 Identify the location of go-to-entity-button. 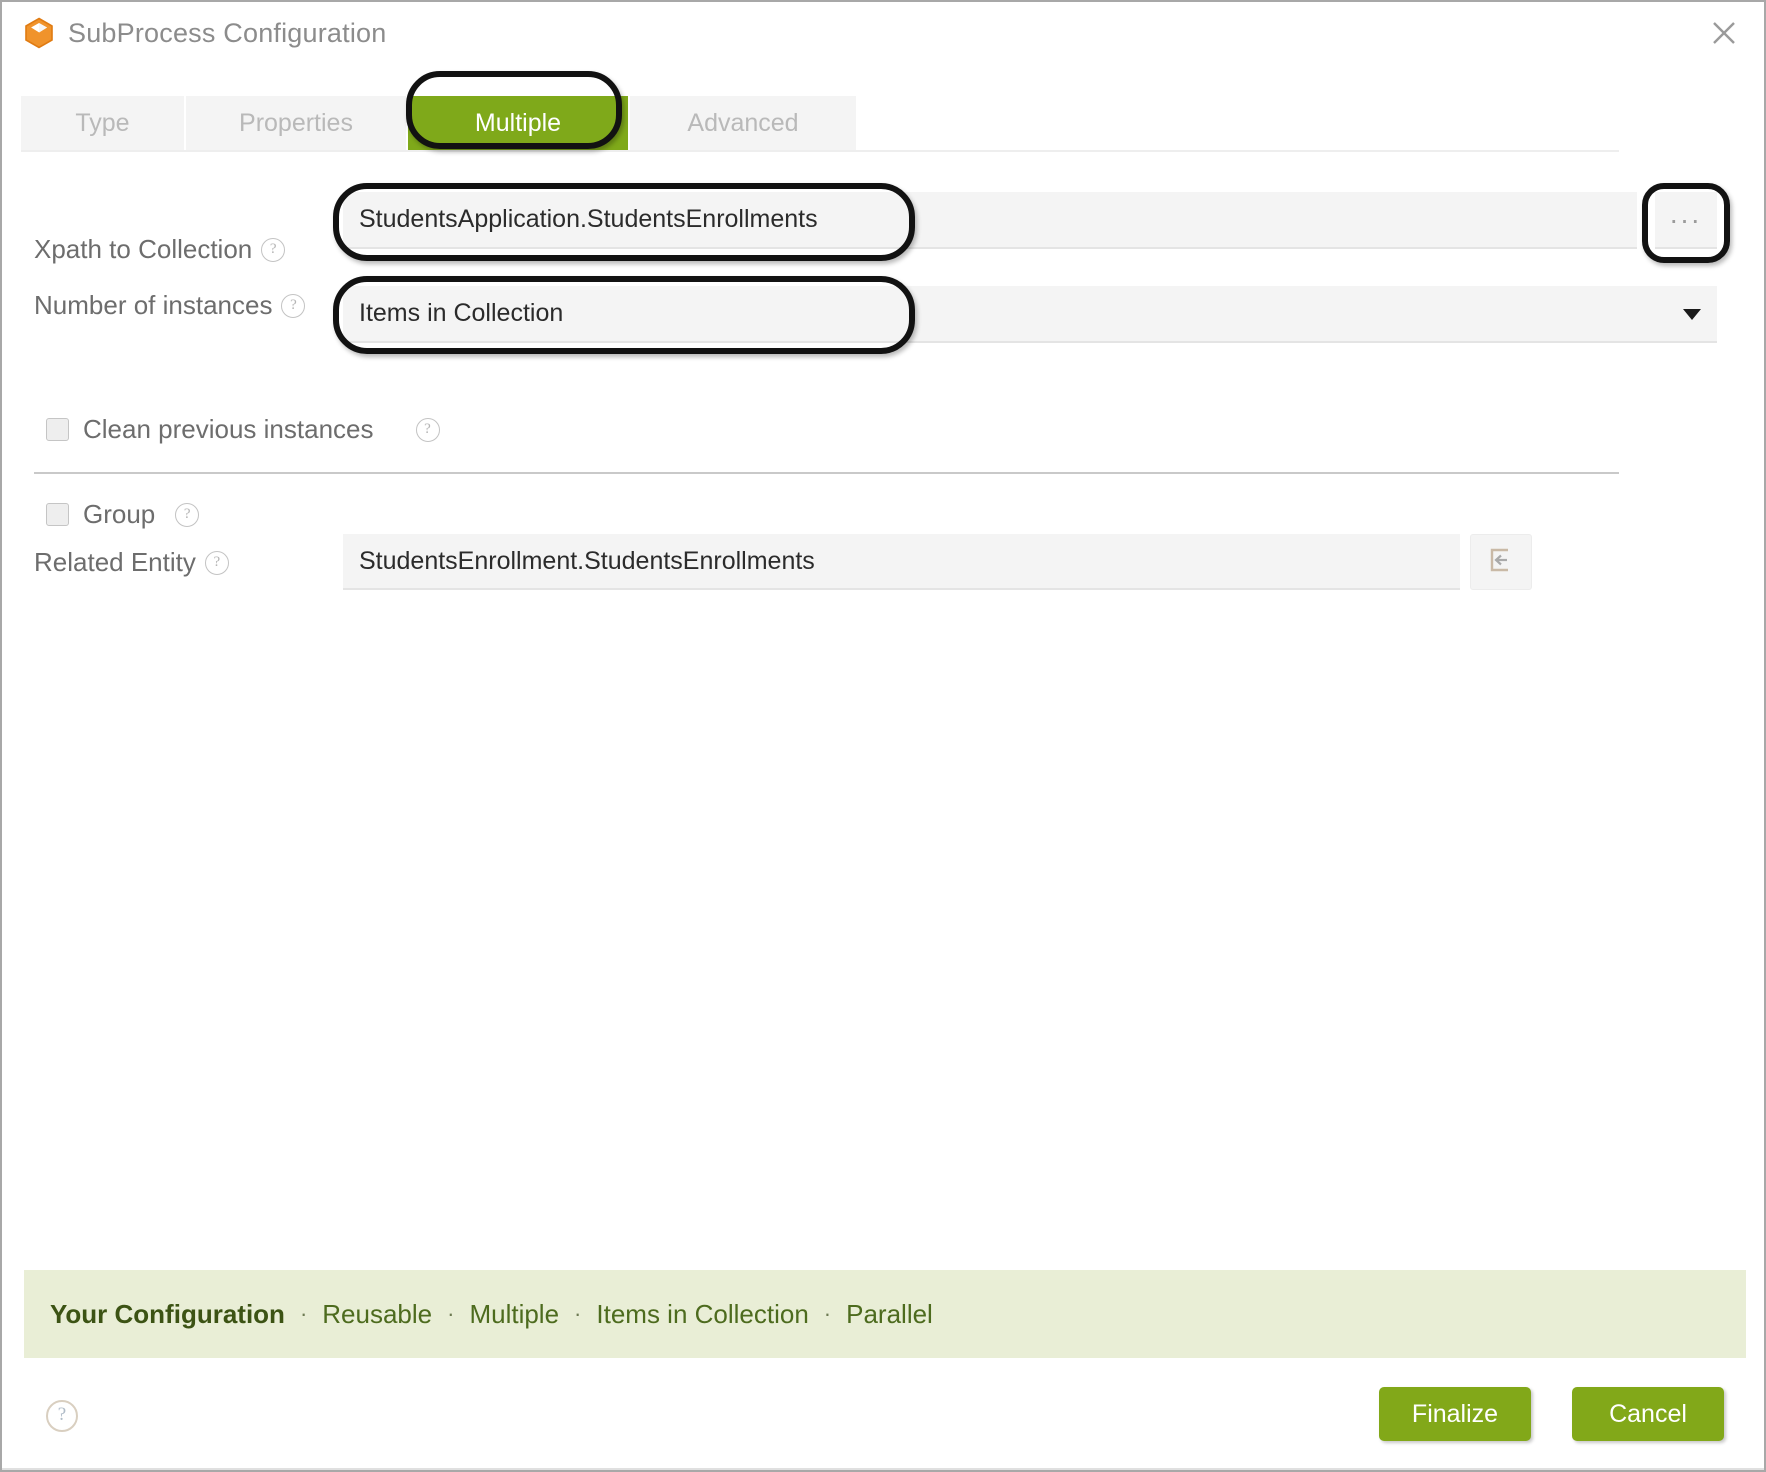
(1501, 562).